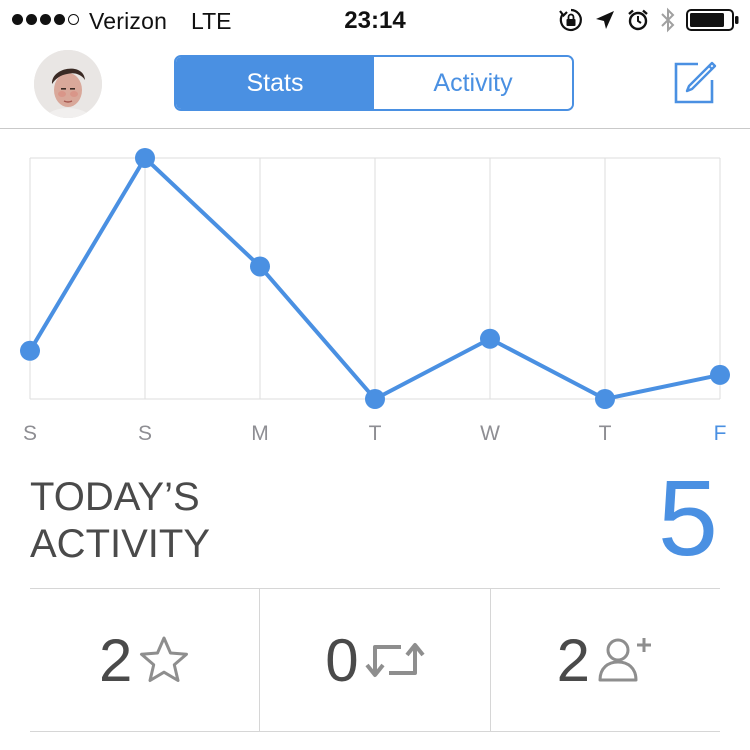 The height and width of the screenshot is (750, 750). Describe the element at coordinates (120, 544) in the screenshot. I see `todays-activity-line2: ACTIVITY` at that location.